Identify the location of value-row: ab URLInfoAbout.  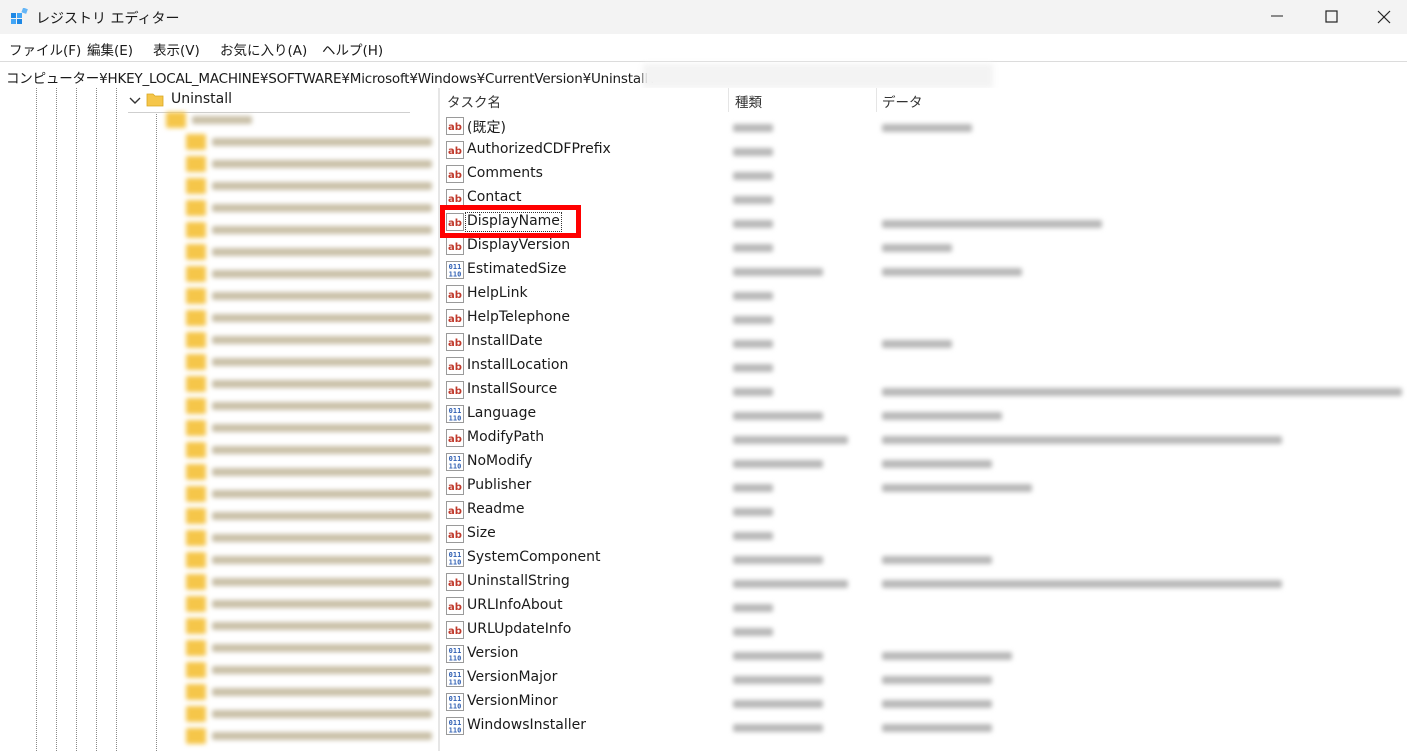
(923, 606).